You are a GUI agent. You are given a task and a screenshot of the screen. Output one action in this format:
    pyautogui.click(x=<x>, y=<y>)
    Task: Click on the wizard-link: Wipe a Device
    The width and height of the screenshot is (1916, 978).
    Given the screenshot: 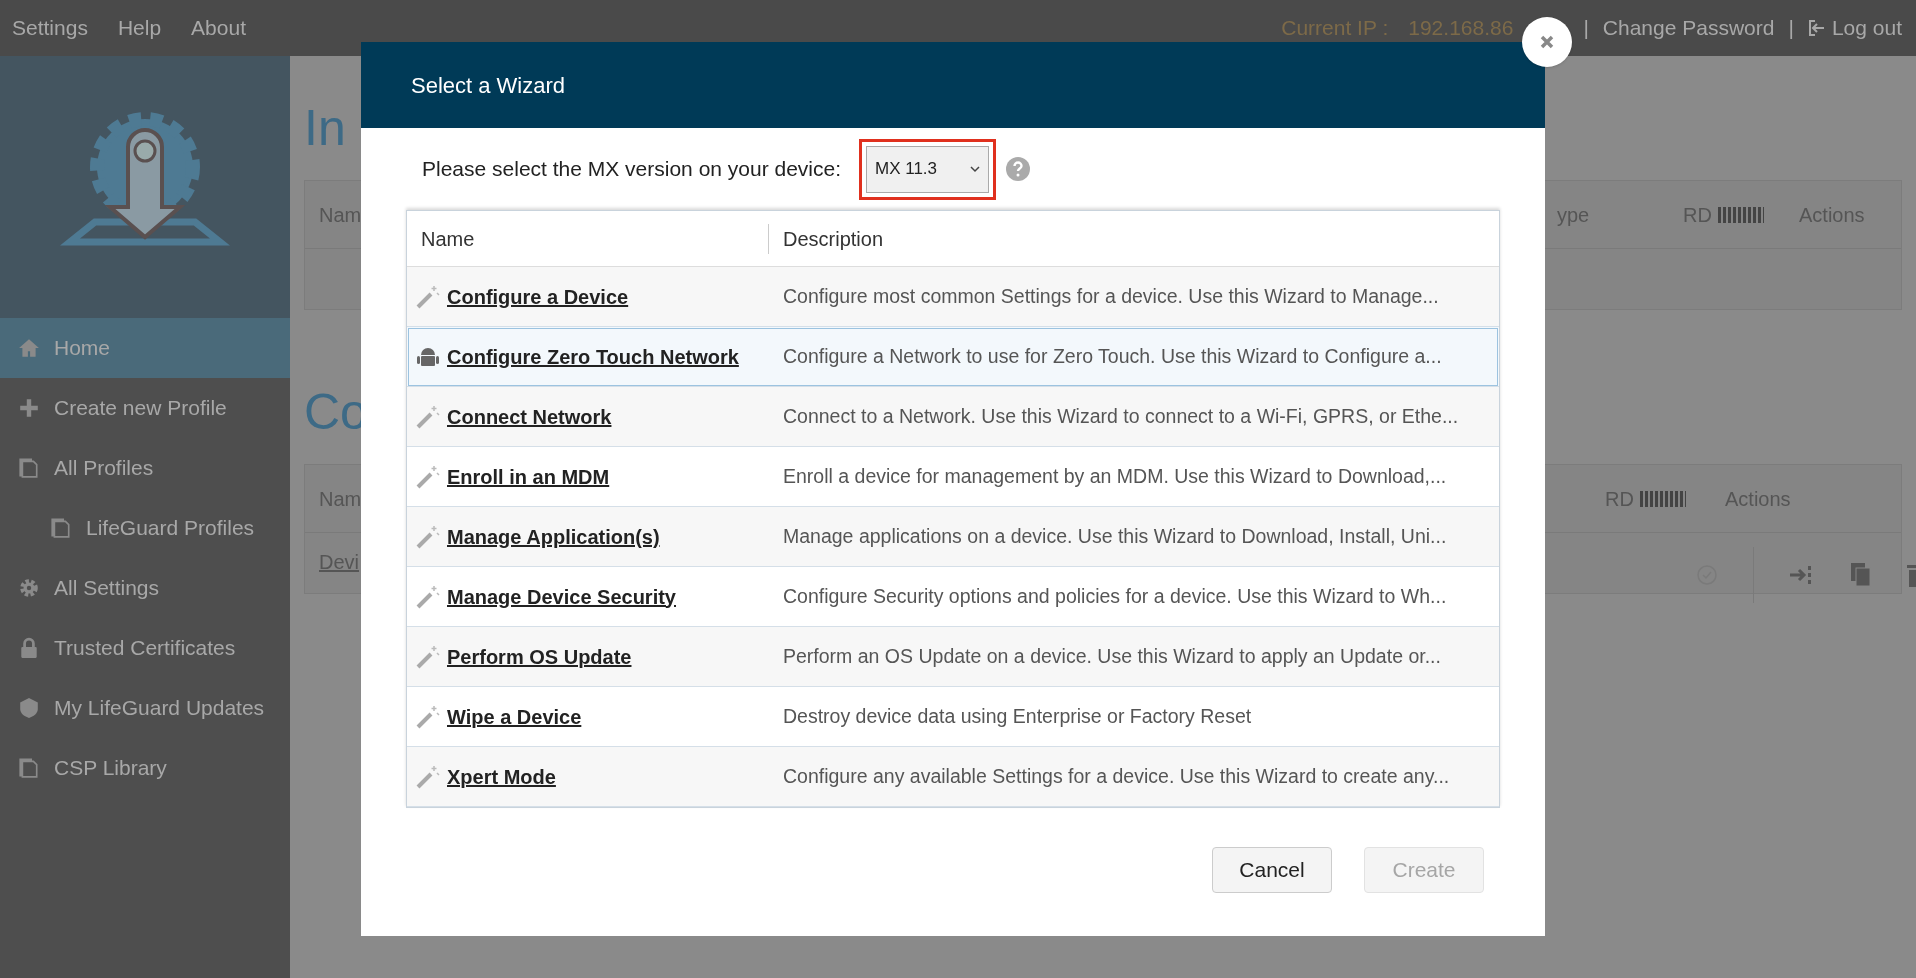 What is the action you would take?
    pyautogui.click(x=514, y=716)
    